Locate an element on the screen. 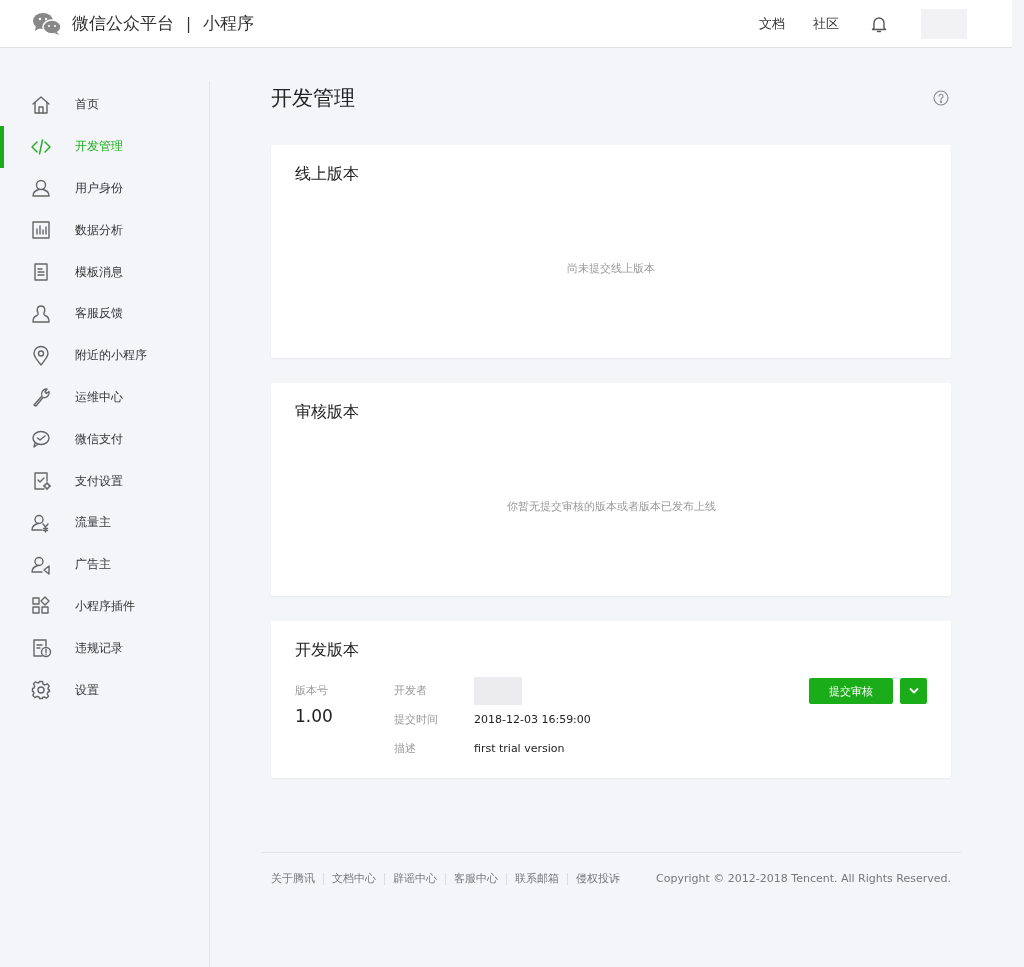 This screenshot has height=967, width=1024. more-options-button is located at coordinates (913, 691).